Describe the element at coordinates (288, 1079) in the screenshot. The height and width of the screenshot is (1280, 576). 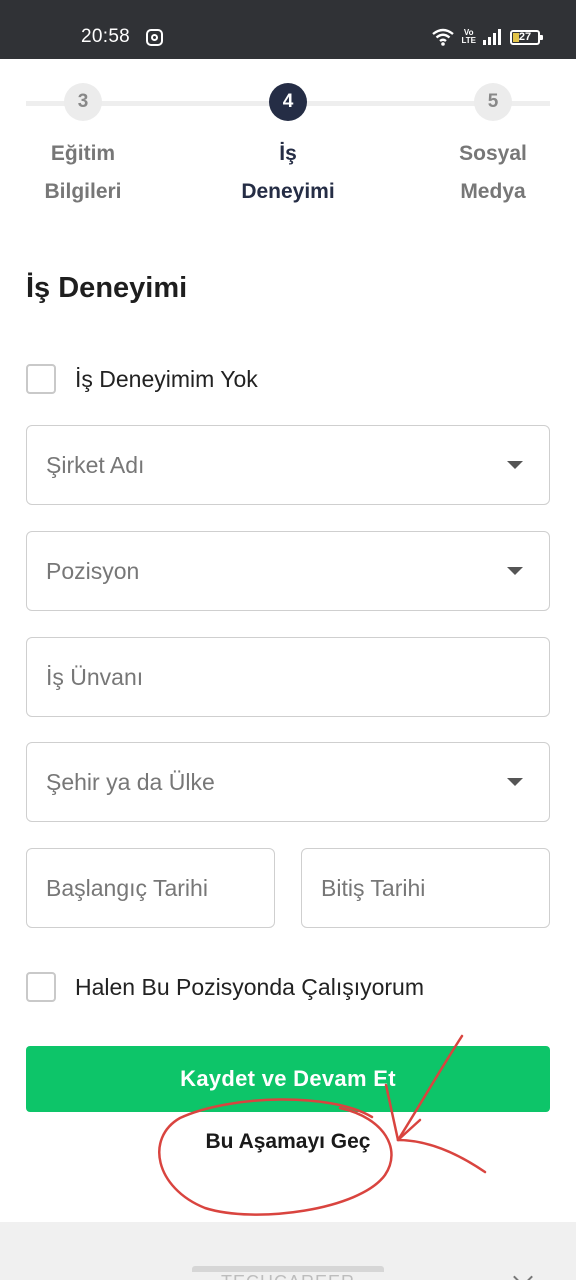
I see `save-and-continue-button: Kaydet ve Devam Et` at that location.